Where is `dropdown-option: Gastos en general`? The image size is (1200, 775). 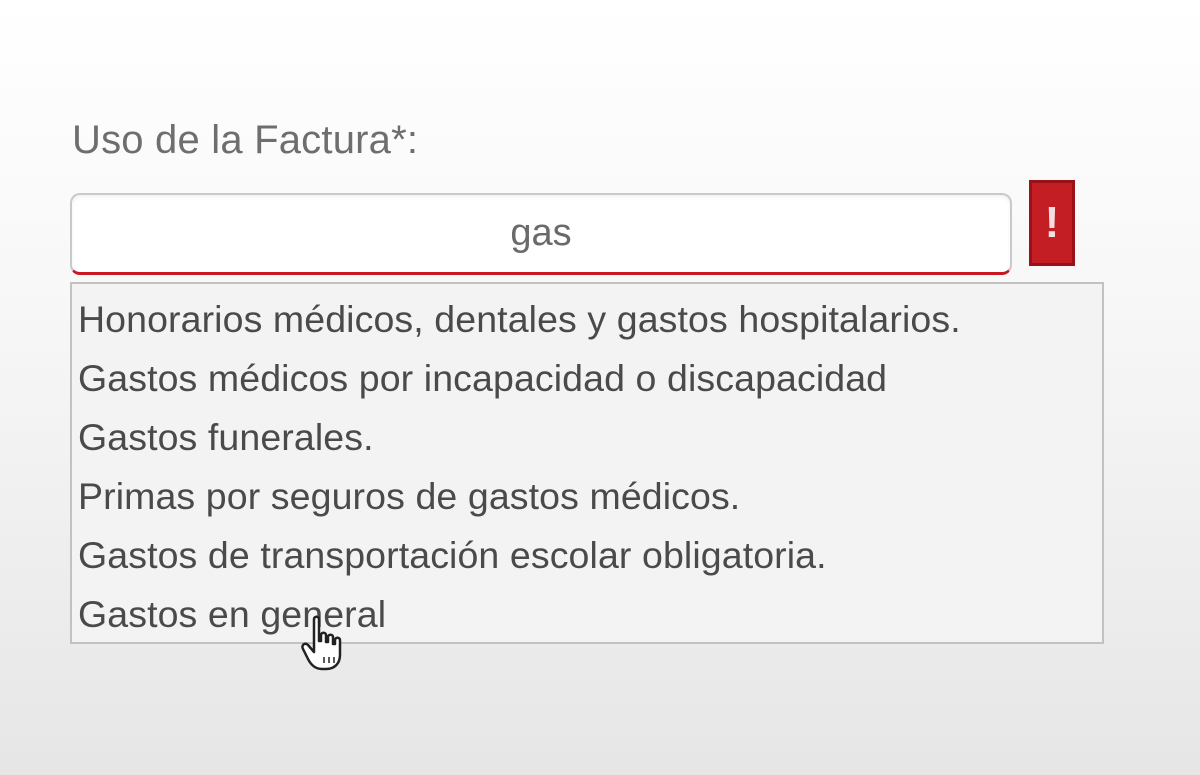 dropdown-option: Gastos en general is located at coordinates (587, 614).